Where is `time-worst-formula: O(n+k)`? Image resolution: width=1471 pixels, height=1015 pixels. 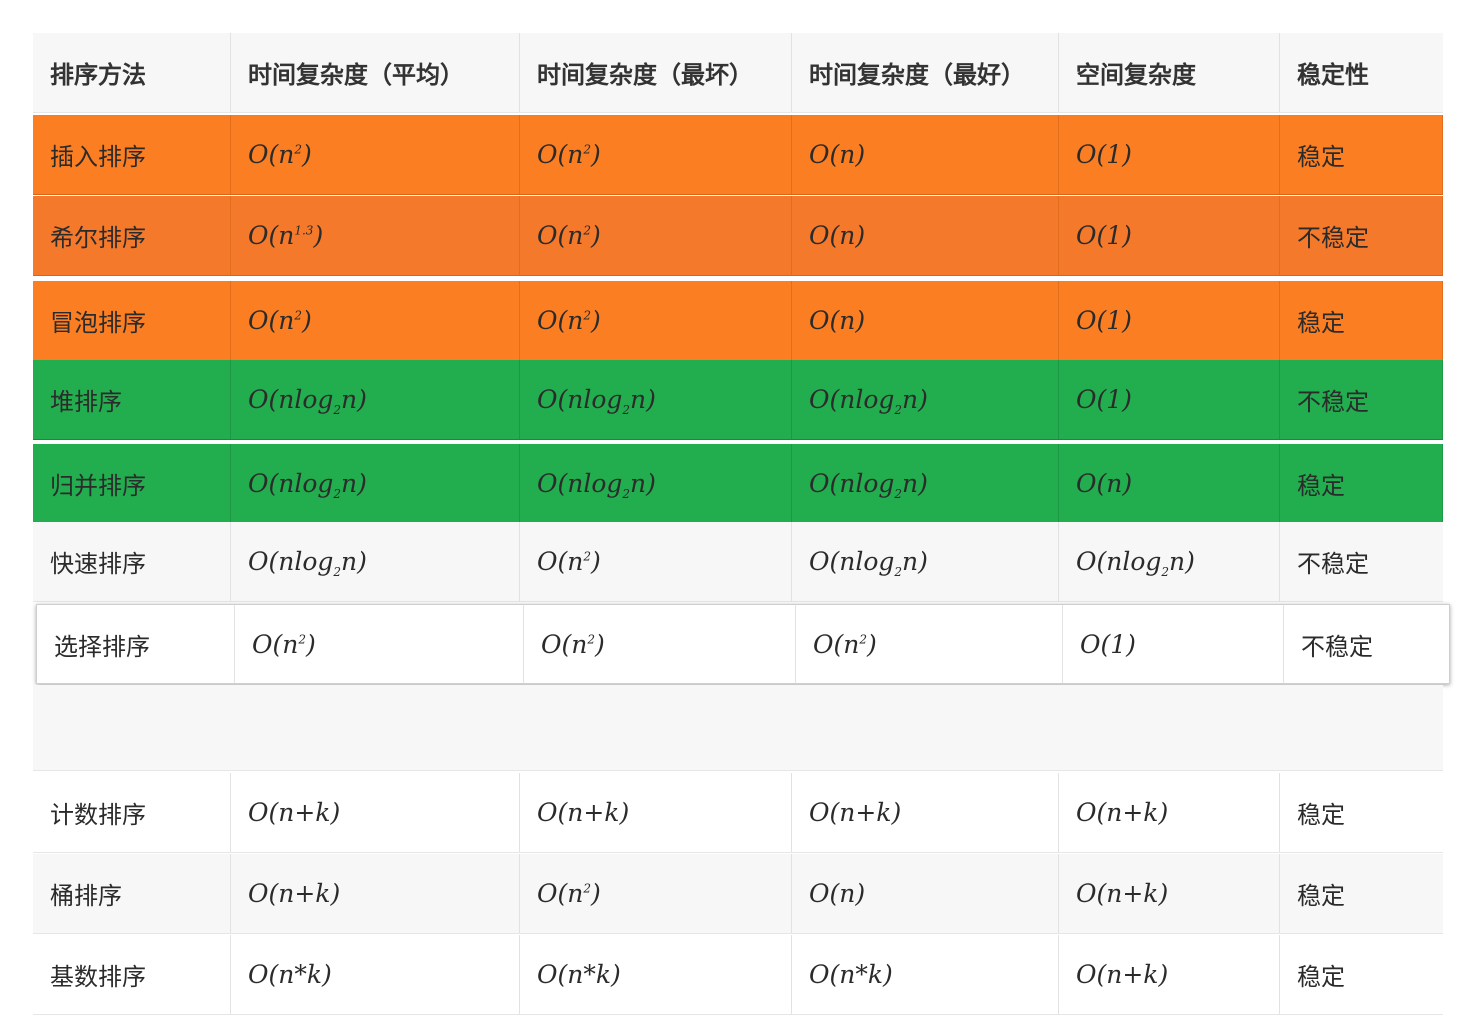 time-worst-formula: O(n+k) is located at coordinates (583, 812).